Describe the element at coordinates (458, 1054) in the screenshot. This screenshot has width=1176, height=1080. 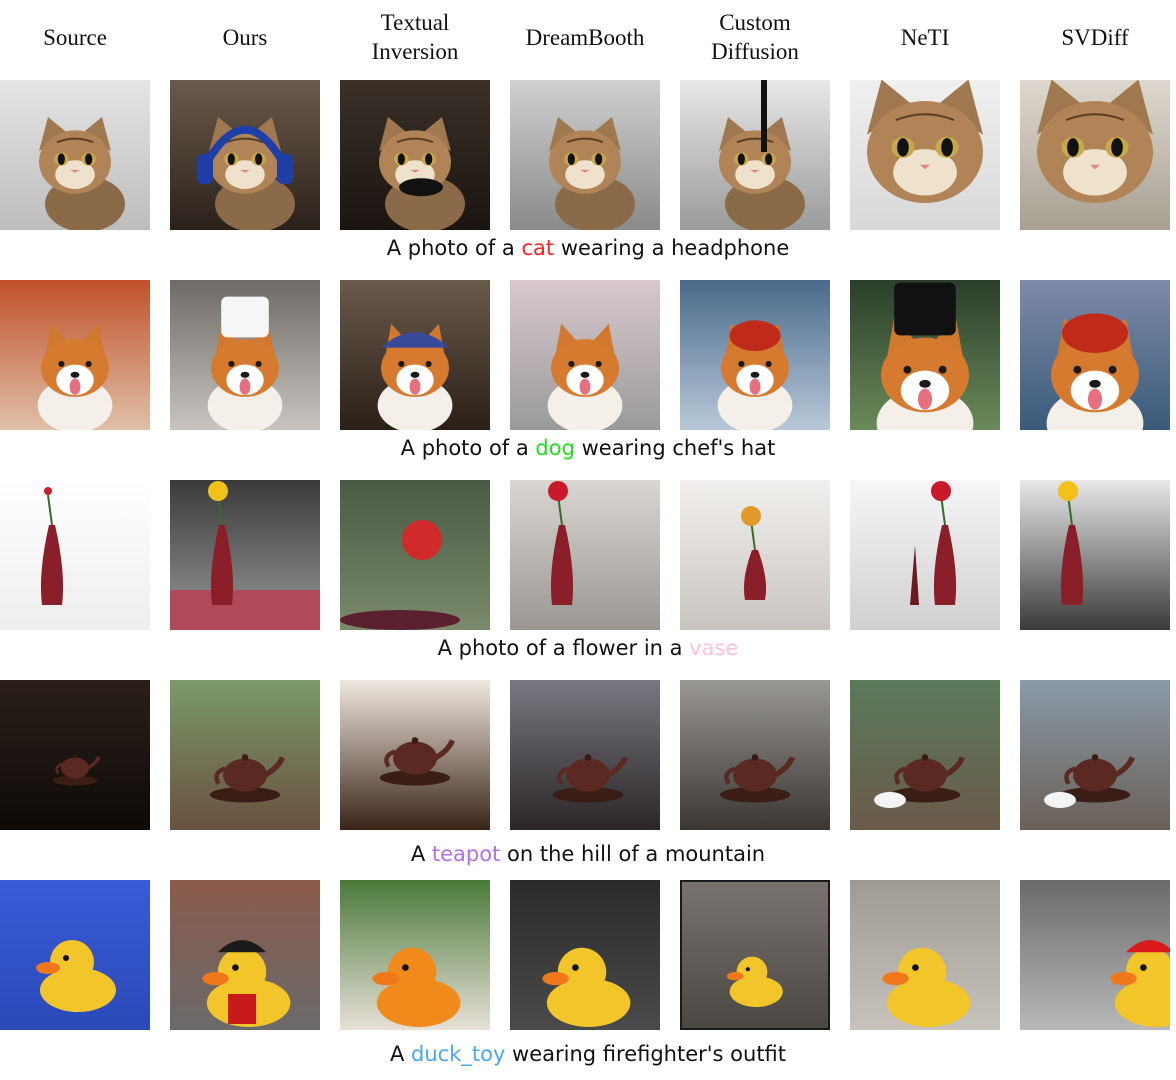
I see `caption-keyword: duck_toy` at that location.